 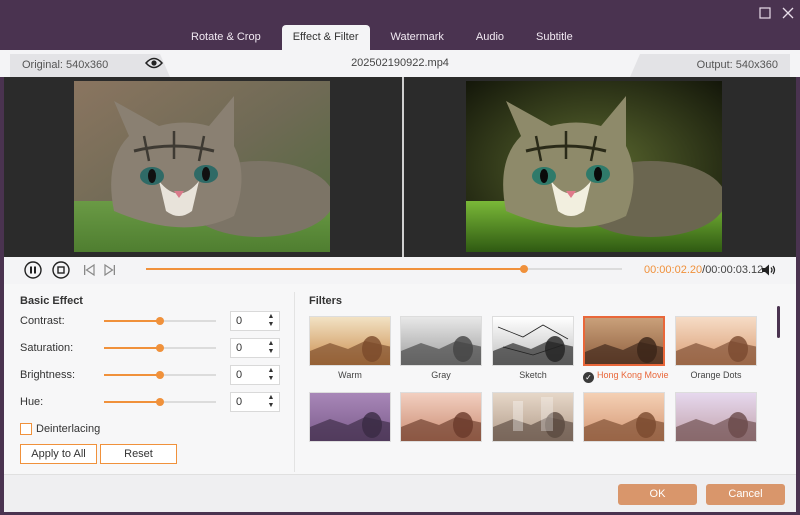 What do you see at coordinates (673, 270) in the screenshot?
I see `current-time: 00:00:02.20` at bounding box center [673, 270].